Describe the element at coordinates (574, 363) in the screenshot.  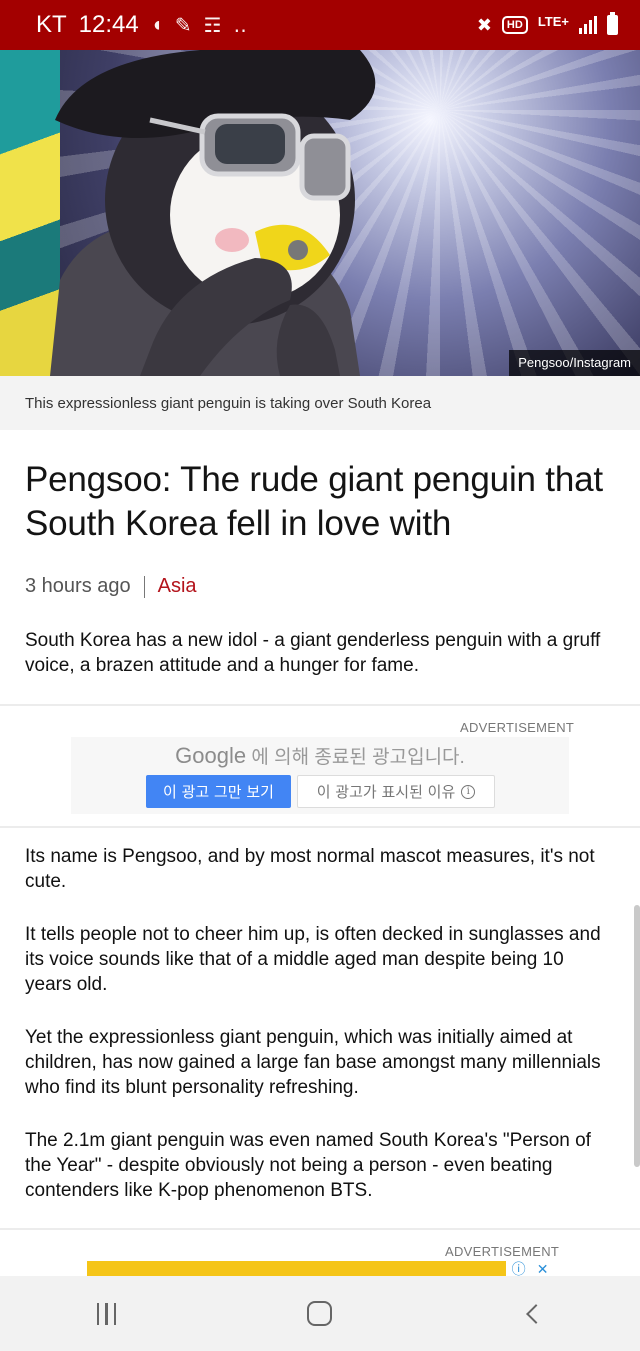
I see `photo-credit: Pengsoo/Instagram` at that location.